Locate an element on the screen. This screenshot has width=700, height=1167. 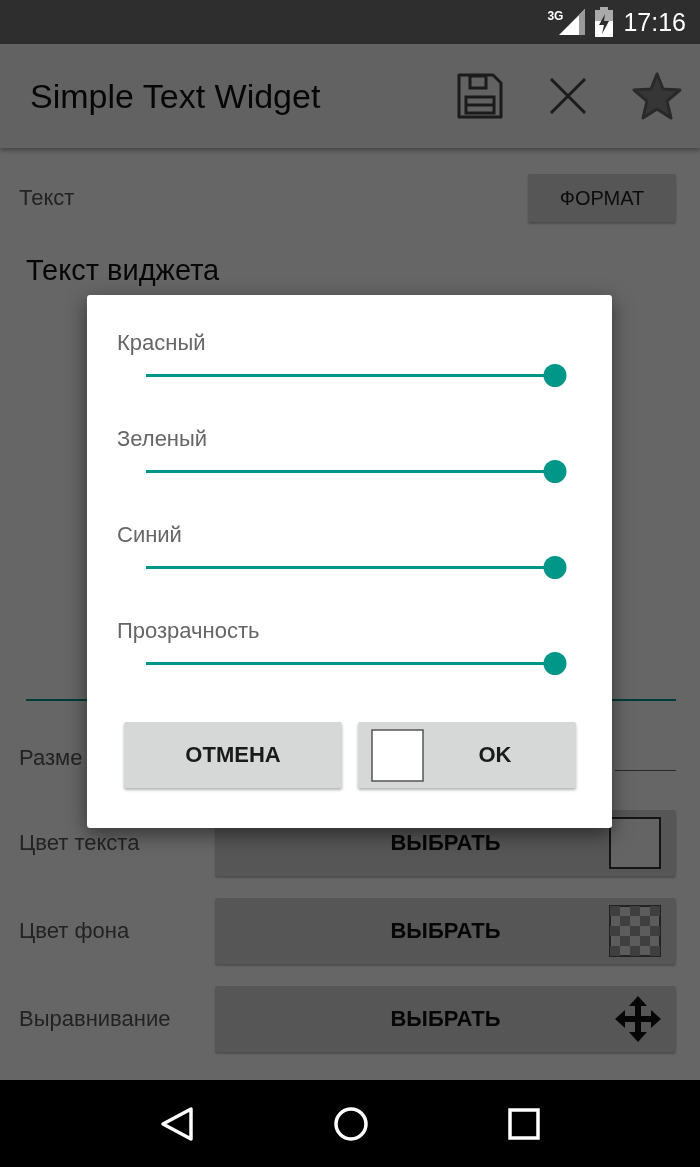
field-label: Выравнивание is located at coordinates (95, 1019).